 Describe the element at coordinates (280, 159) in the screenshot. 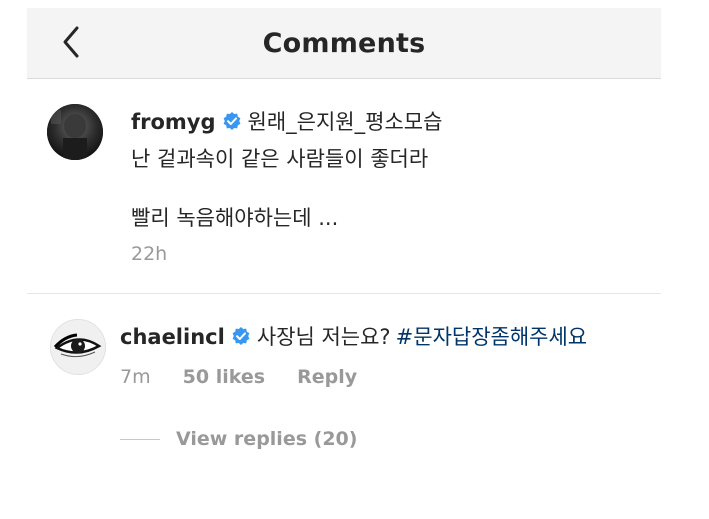

I see `comment-text-line-2: 난 겉과속이 같은 사람들이 좋더라` at that location.